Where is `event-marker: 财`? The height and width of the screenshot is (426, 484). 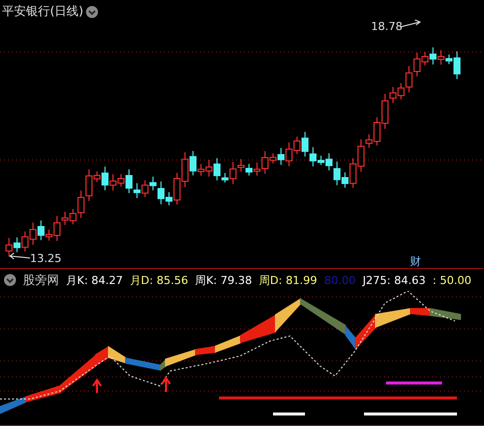 event-marker: 财 is located at coordinates (415, 261).